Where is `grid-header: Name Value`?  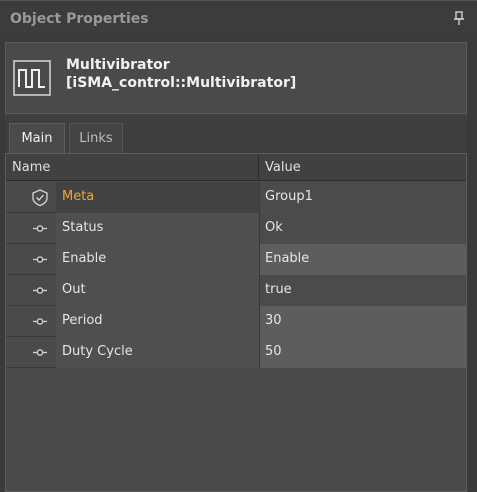
grid-header: Name Value is located at coordinates (236, 167).